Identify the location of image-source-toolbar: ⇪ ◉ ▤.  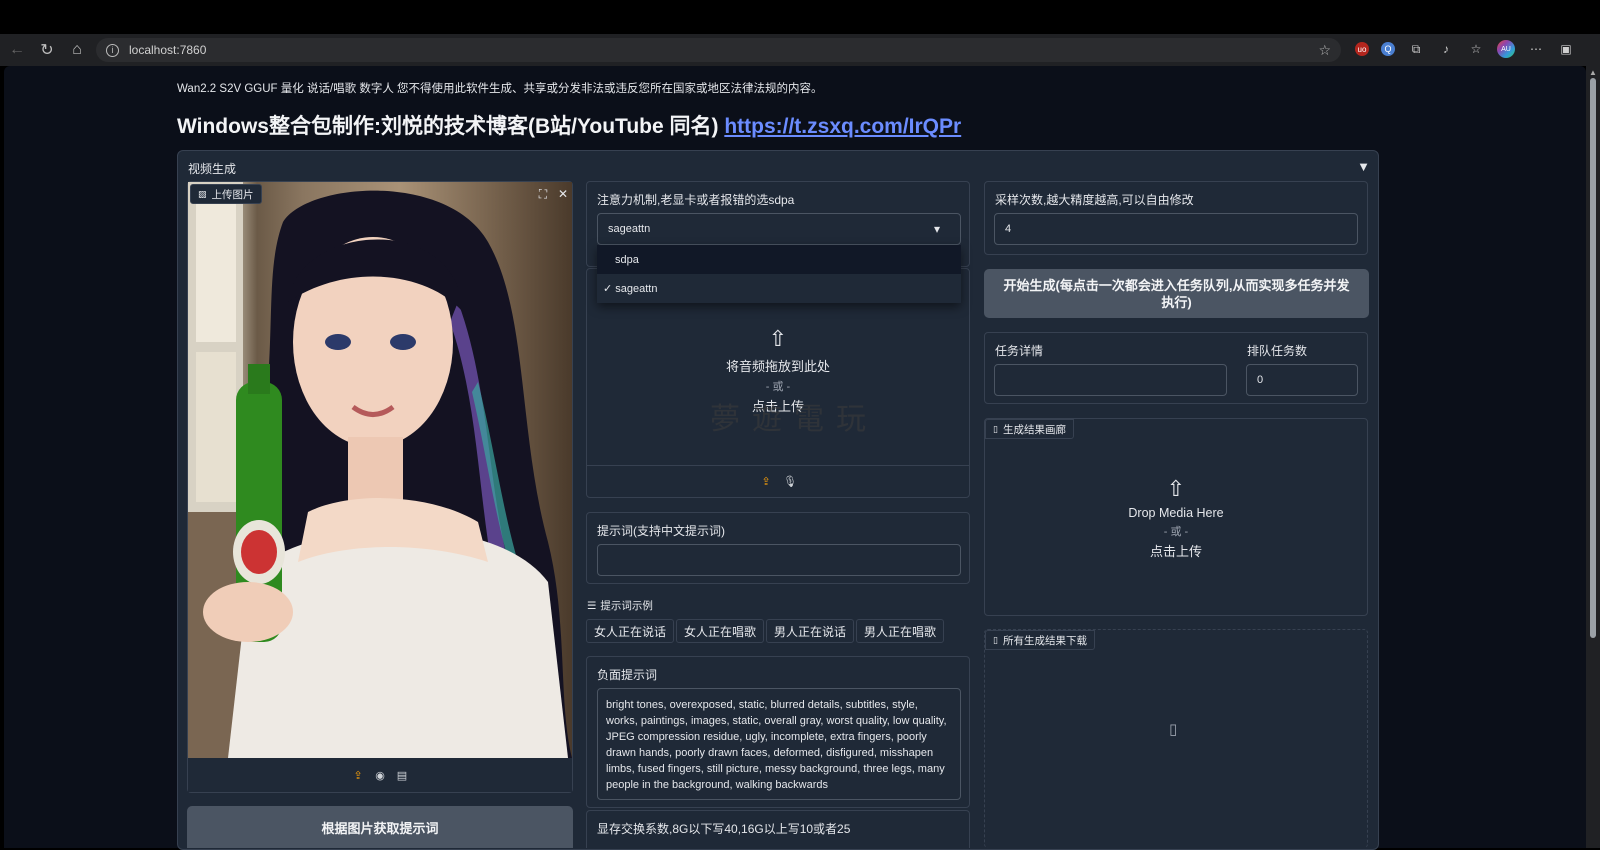
(380, 775).